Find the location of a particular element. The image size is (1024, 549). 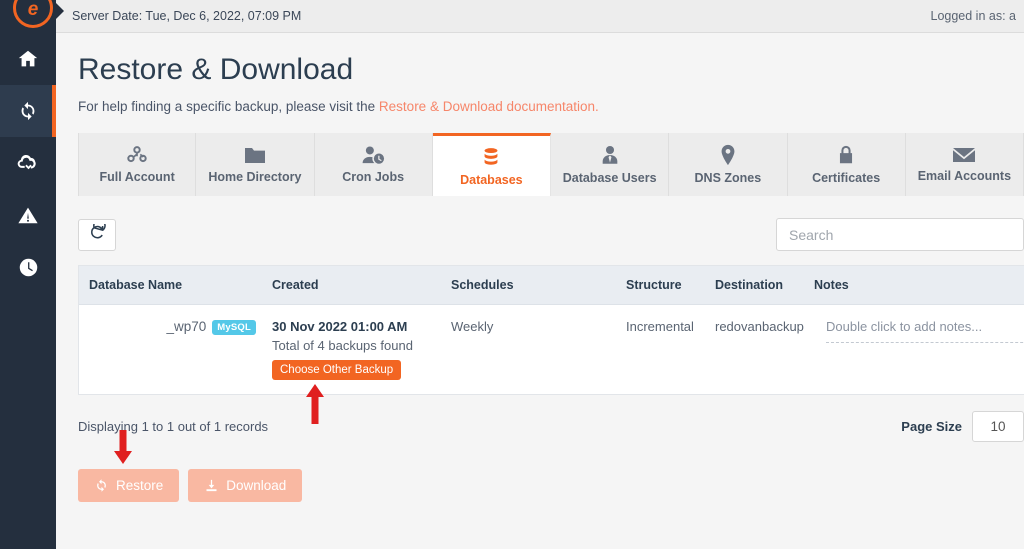

restore-button: Restore is located at coordinates (129, 485).